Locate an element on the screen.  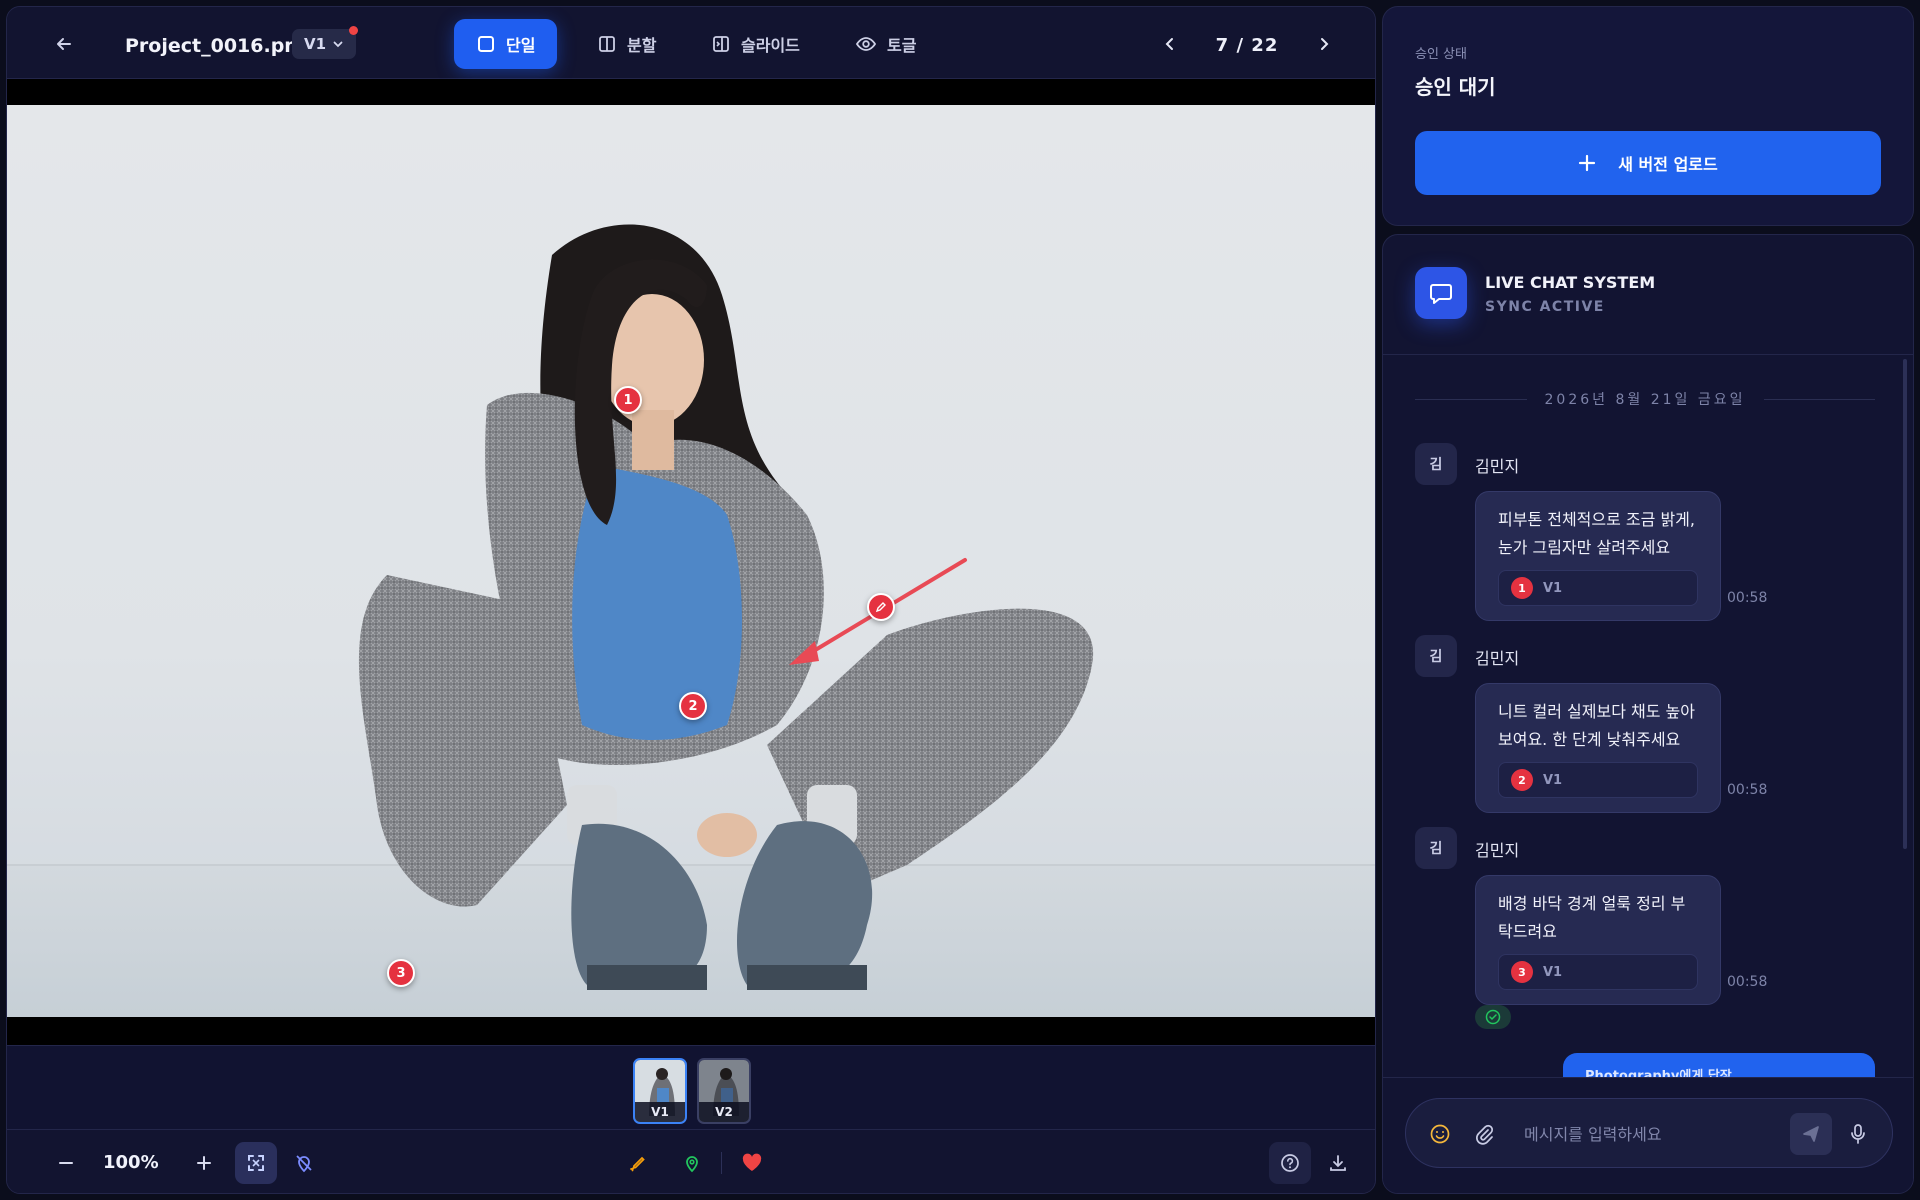
fit-screen-button is located at coordinates (256, 1163).